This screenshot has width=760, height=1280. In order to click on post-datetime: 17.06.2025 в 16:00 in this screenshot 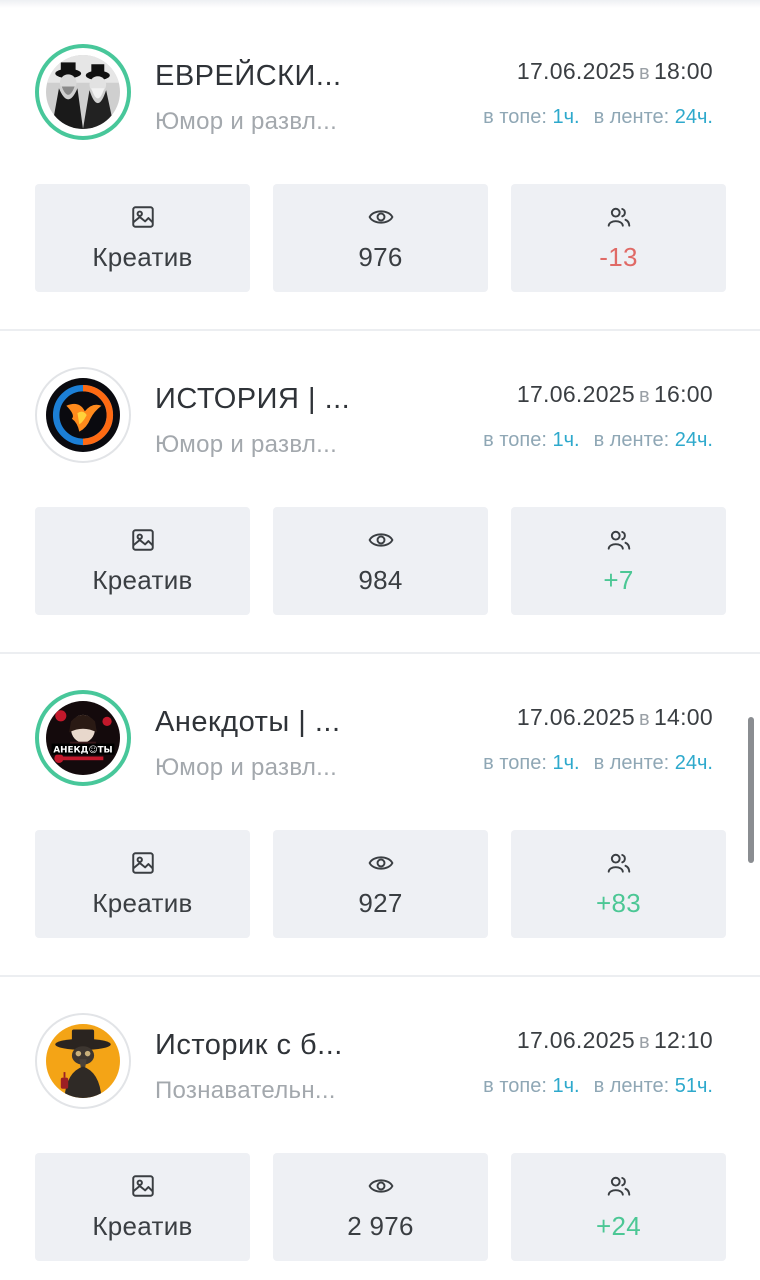, I will do `click(615, 394)`.